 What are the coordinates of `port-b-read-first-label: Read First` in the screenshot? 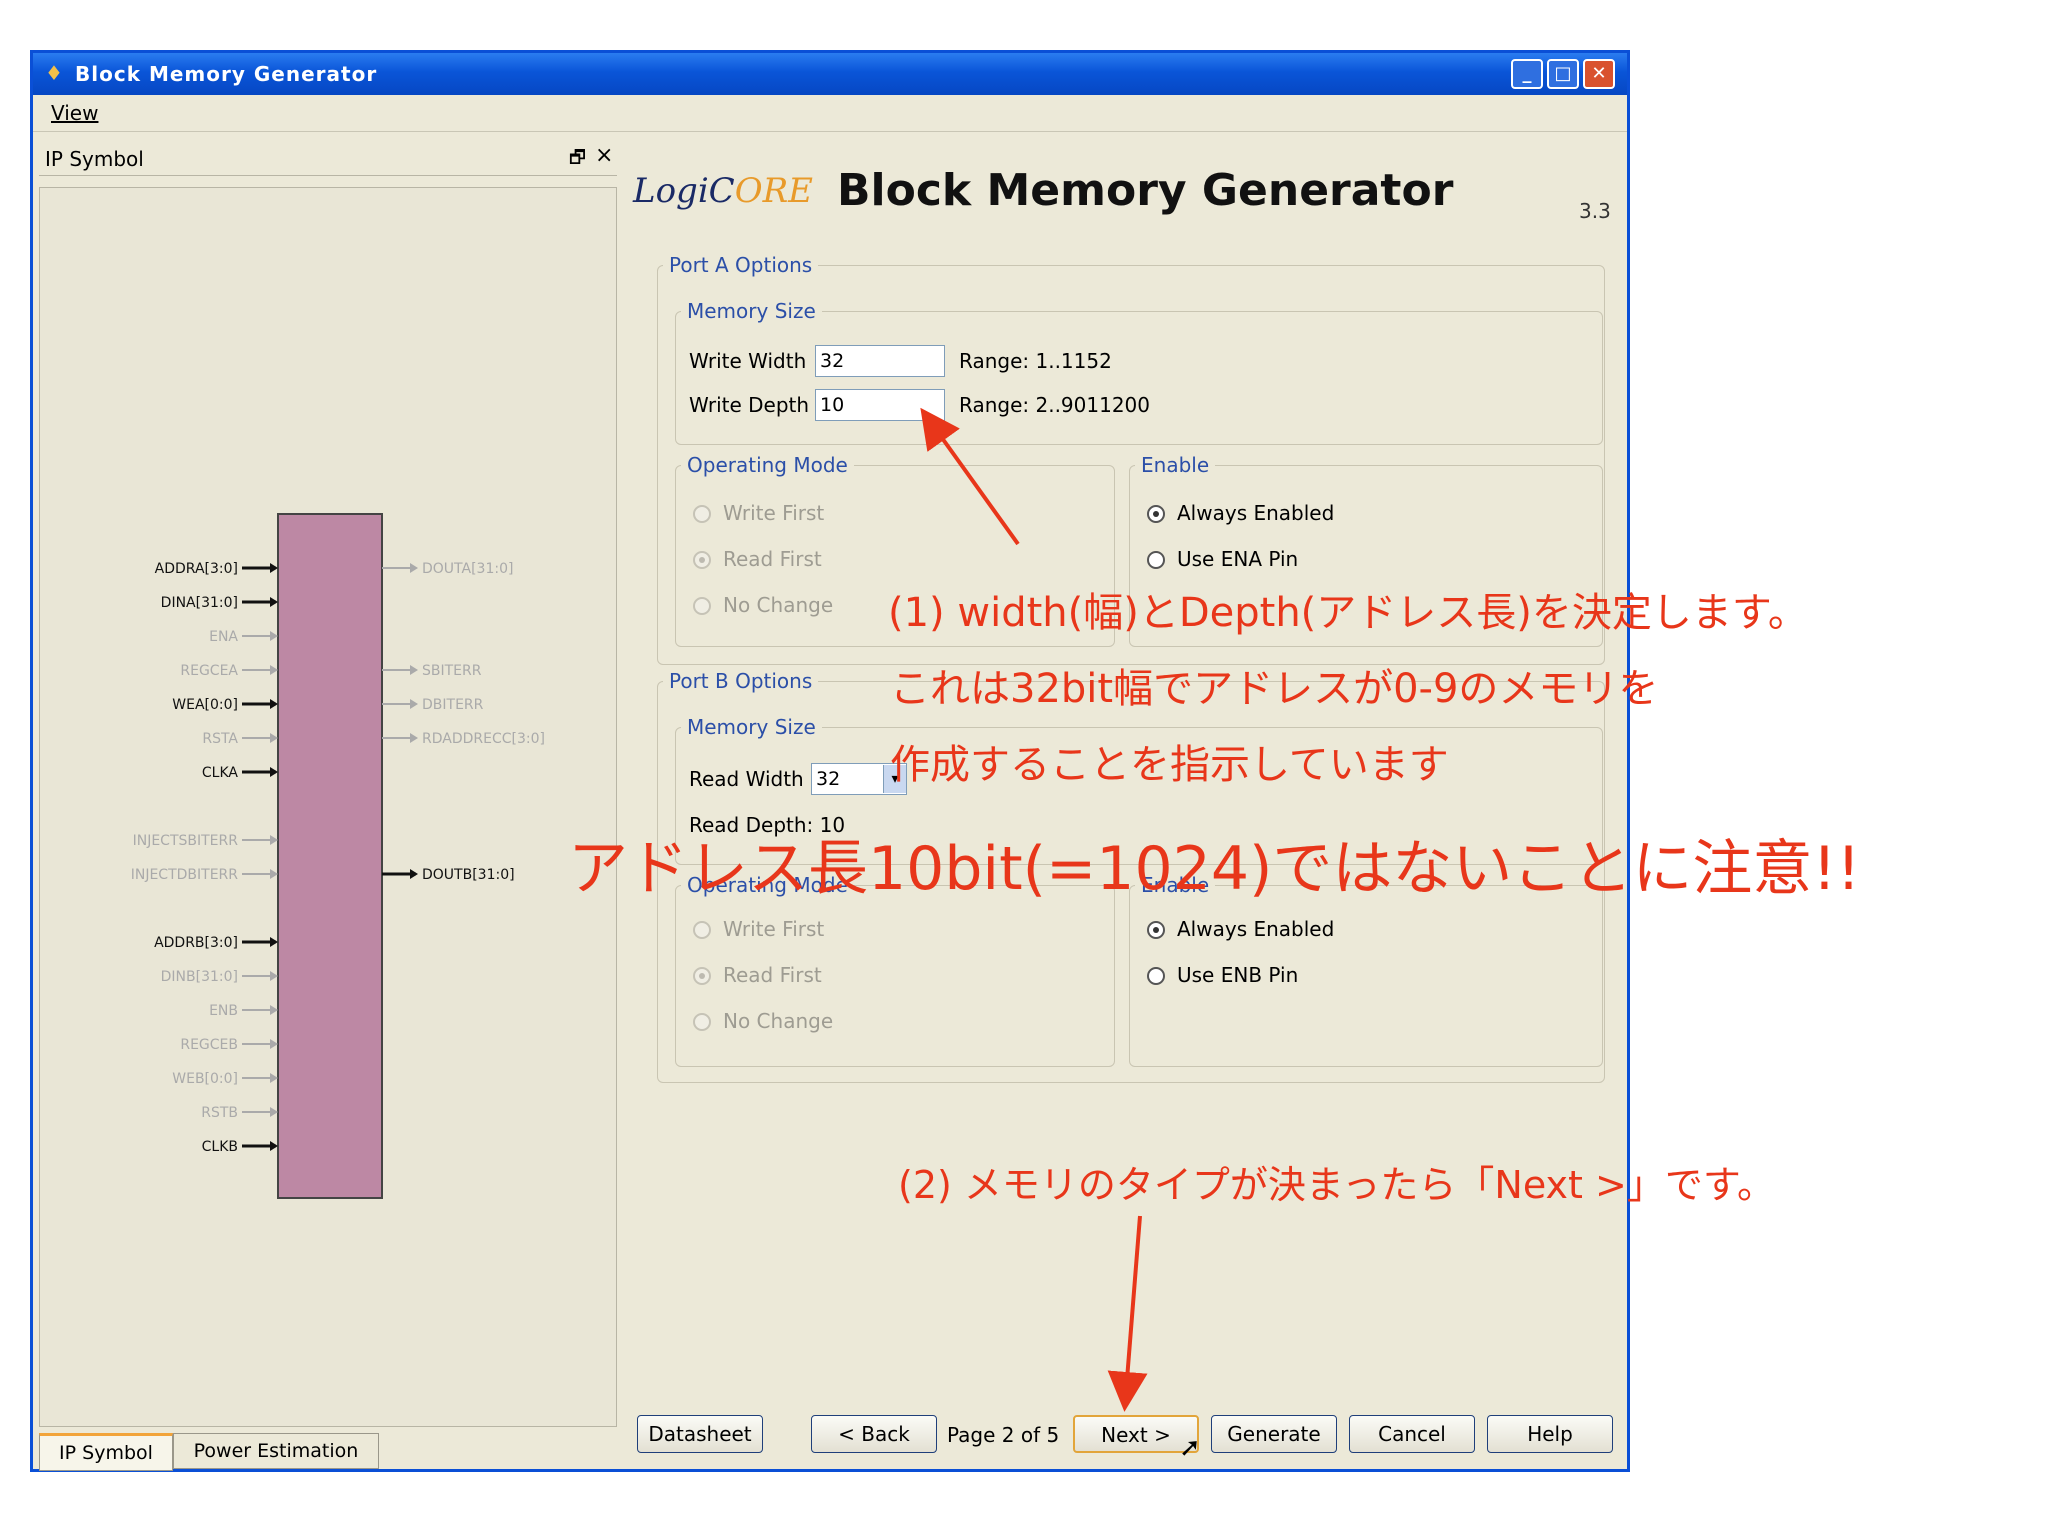 It's located at (772, 975).